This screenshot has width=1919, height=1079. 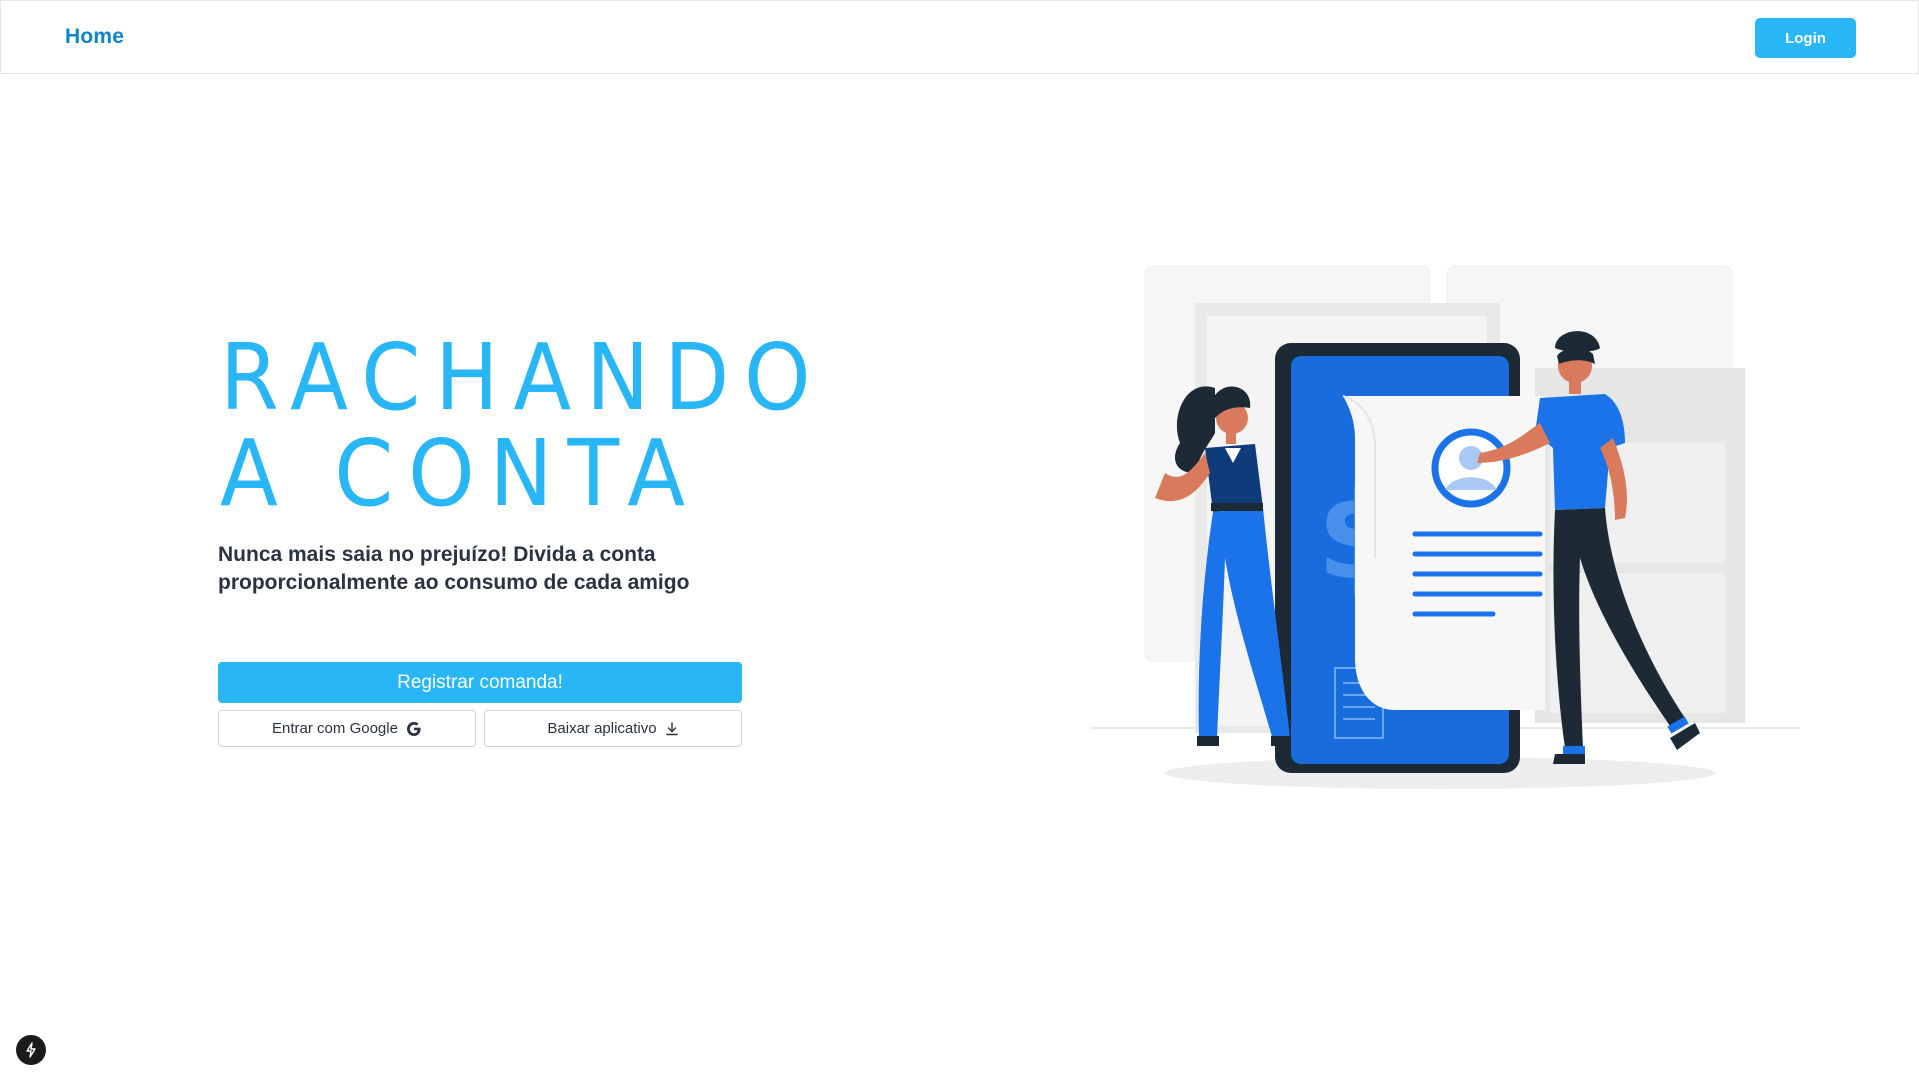 What do you see at coordinates (335, 728) in the screenshot?
I see `google-login-label: Entrar com Google` at bounding box center [335, 728].